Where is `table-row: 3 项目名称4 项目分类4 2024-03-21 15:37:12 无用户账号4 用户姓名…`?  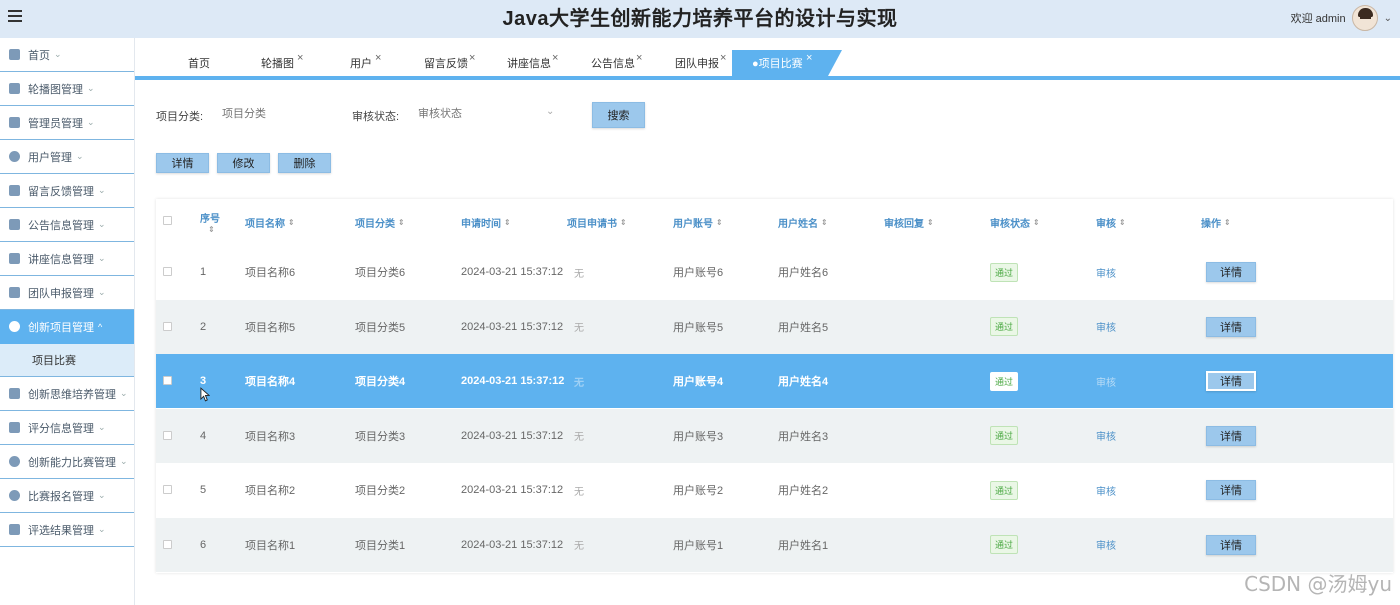 table-row: 3 项目名称4 项目分类4 2024-03-21 15:37:12 无用户账号4 用户姓名… is located at coordinates (774, 381).